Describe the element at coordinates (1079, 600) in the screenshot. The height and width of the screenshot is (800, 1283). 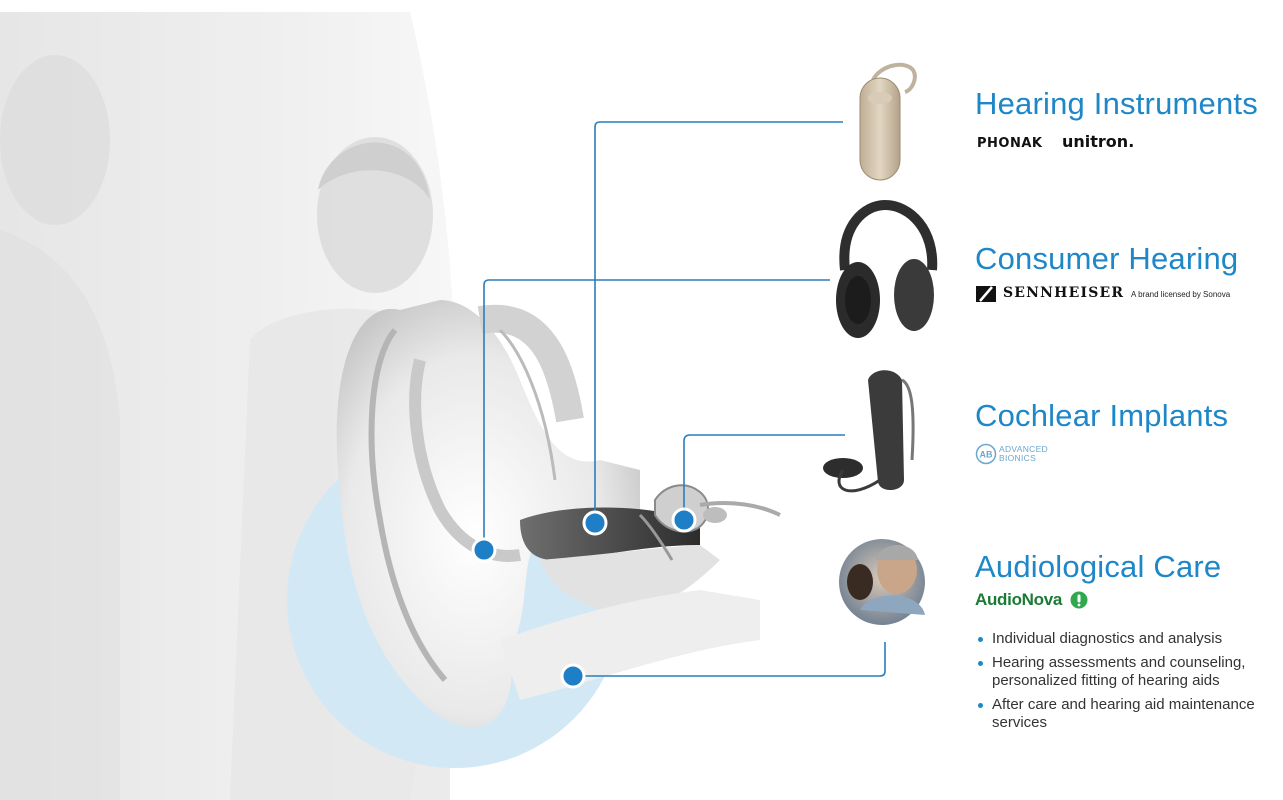
I see `audionova-mark-icon` at that location.